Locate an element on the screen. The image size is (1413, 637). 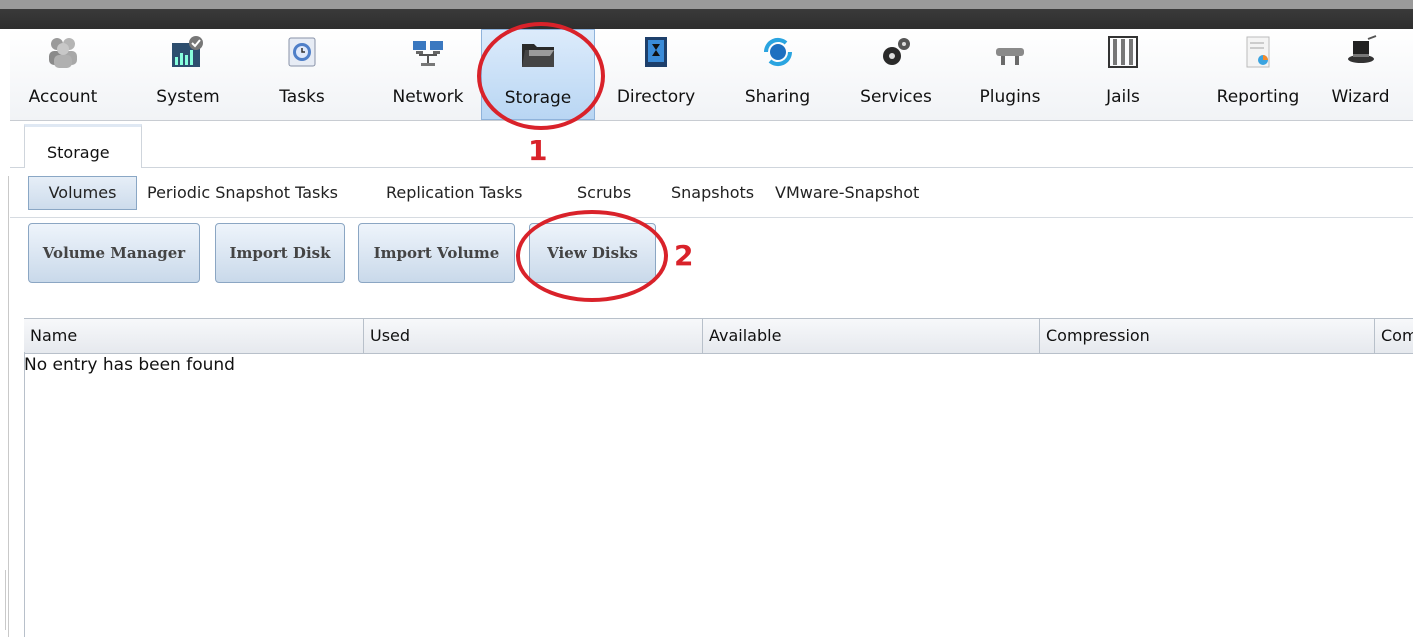
window-top-bar is located at coordinates (706, 14).